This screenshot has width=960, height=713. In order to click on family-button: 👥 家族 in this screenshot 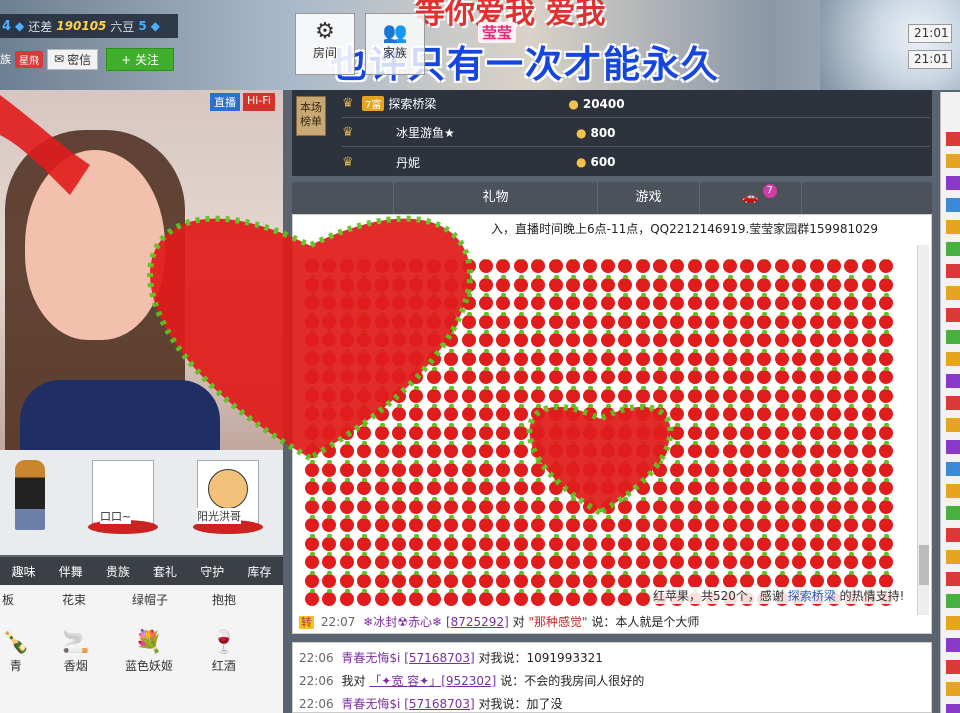, I will do `click(395, 44)`.